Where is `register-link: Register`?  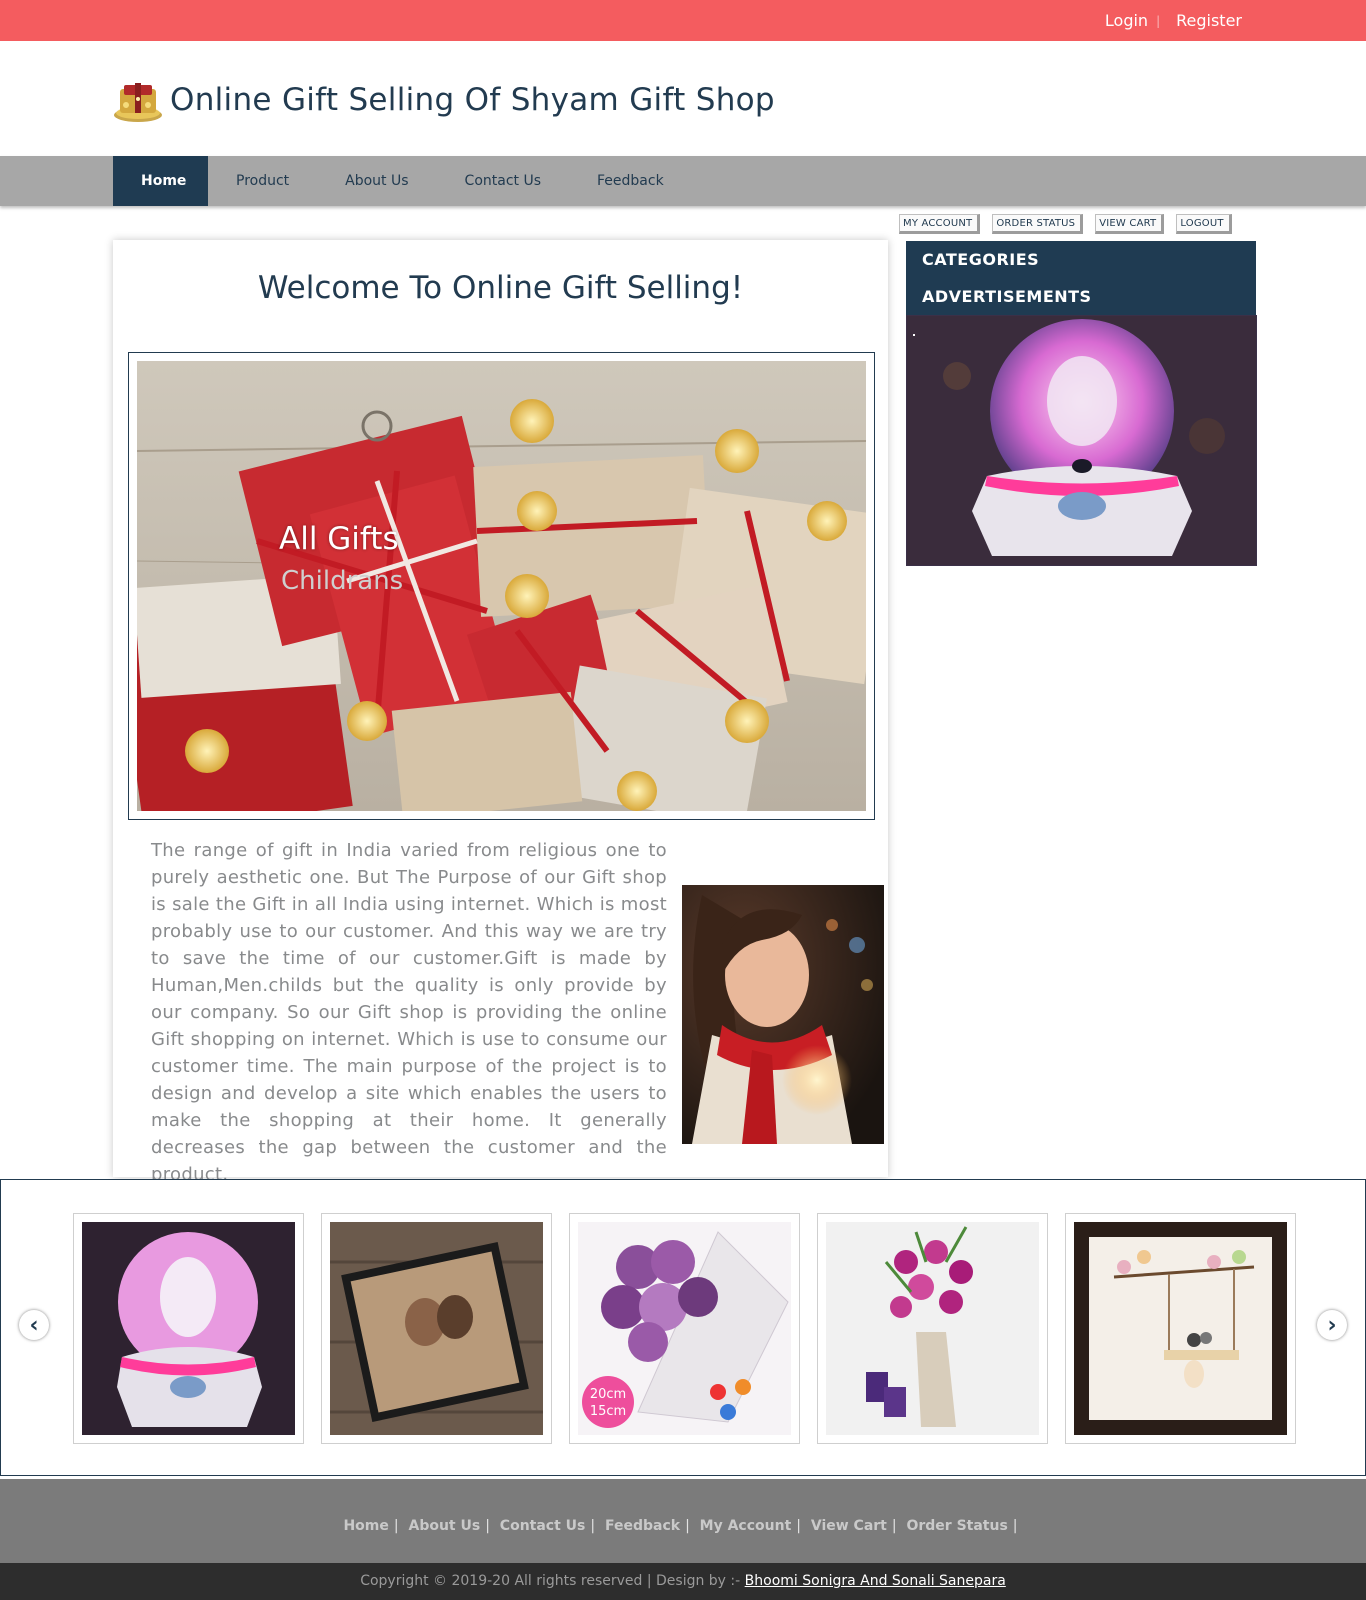 register-link: Register is located at coordinates (1209, 20).